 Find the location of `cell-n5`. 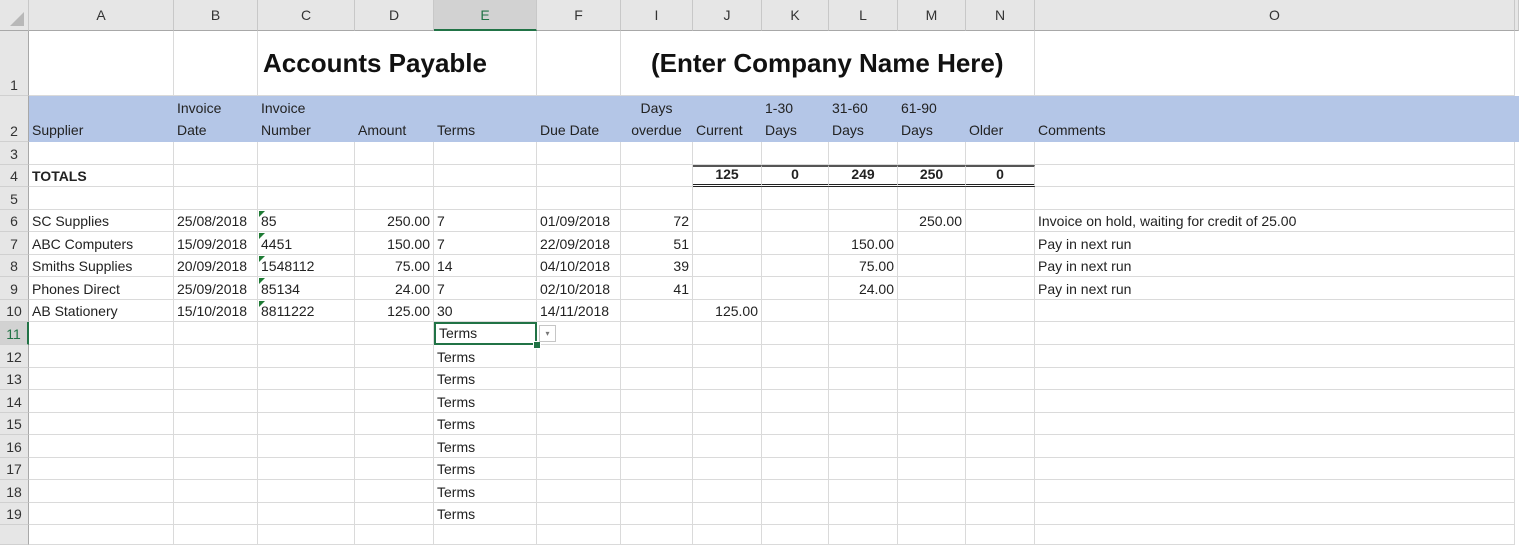

cell-n5 is located at coordinates (1000, 198).